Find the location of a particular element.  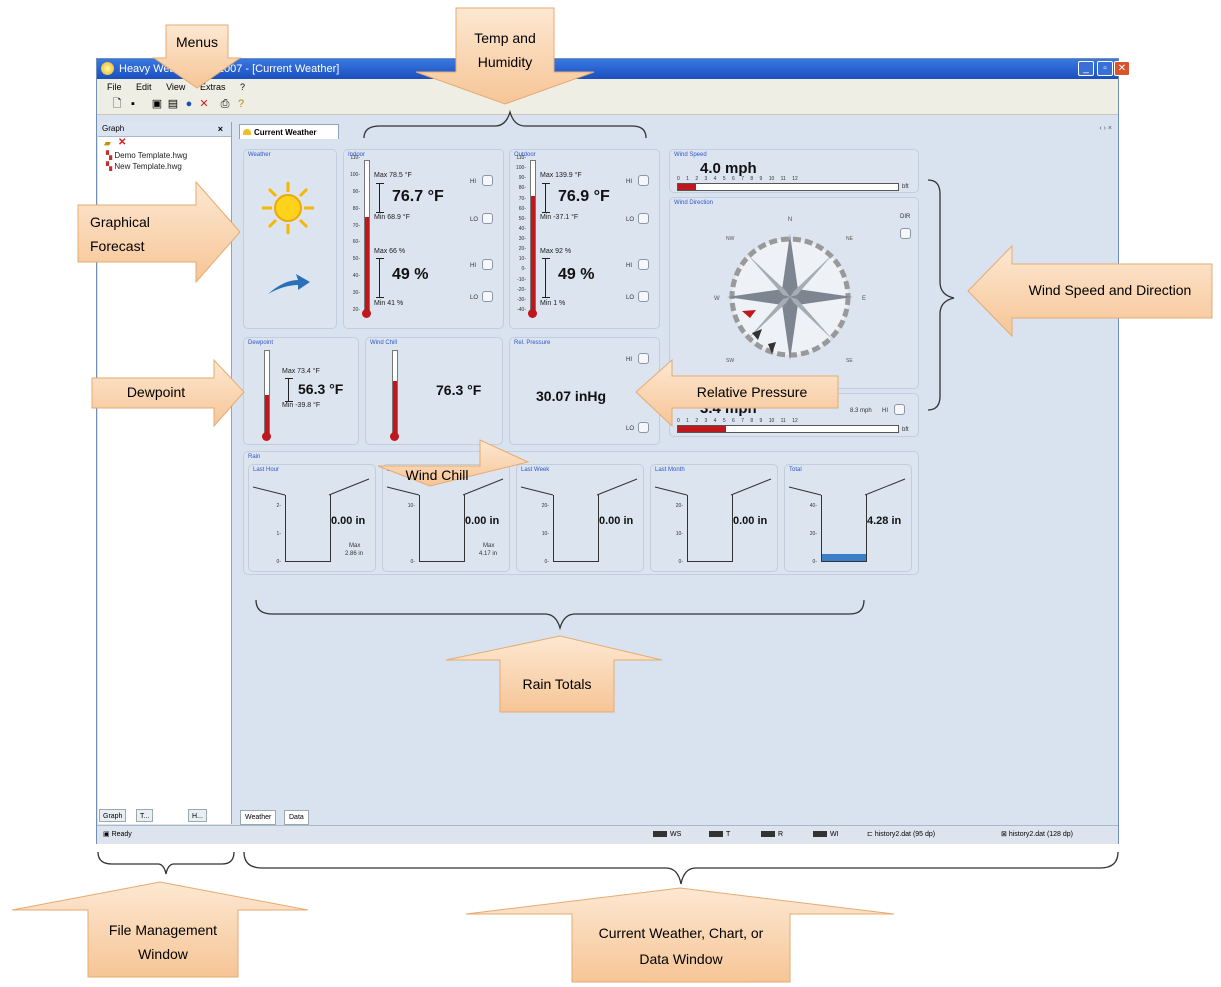

callout-rain-totals: Rain Totals is located at coordinates (557, 684).